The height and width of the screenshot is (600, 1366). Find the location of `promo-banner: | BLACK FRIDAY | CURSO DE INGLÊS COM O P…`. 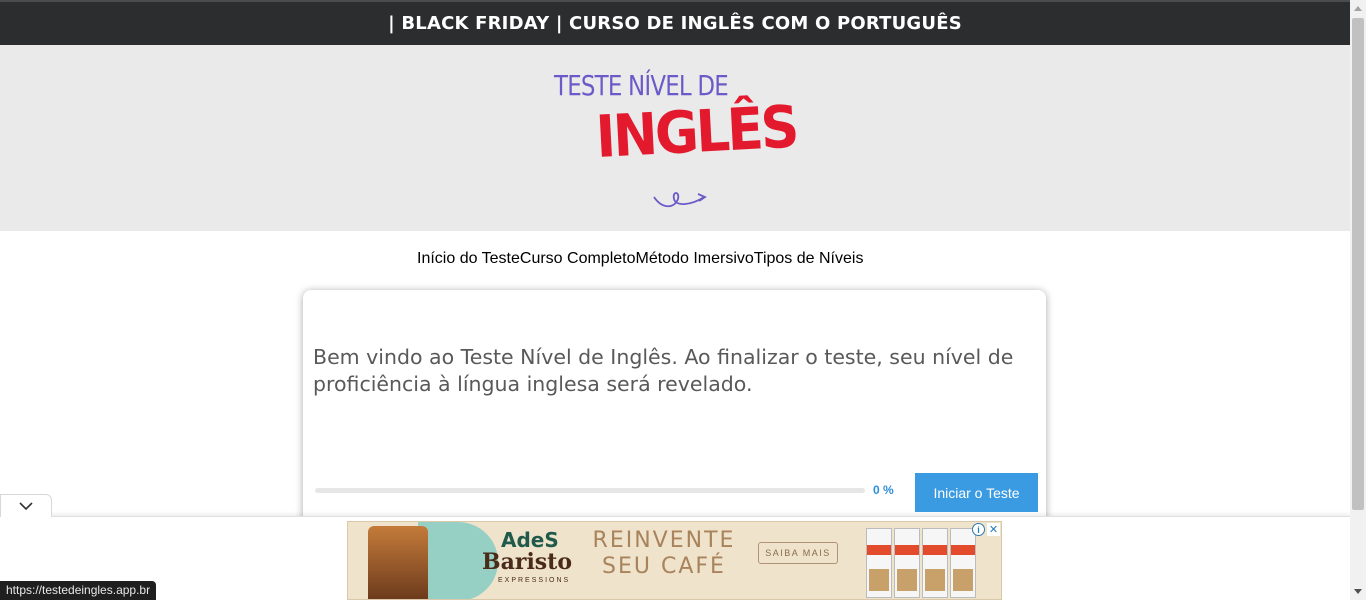

promo-banner: | BLACK FRIDAY | CURSO DE INGLÊS COM O P… is located at coordinates (675, 22).